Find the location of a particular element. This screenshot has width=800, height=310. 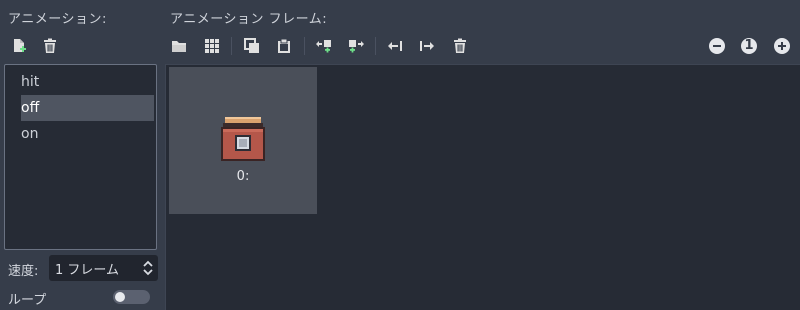

list-item: on is located at coordinates (87, 134).